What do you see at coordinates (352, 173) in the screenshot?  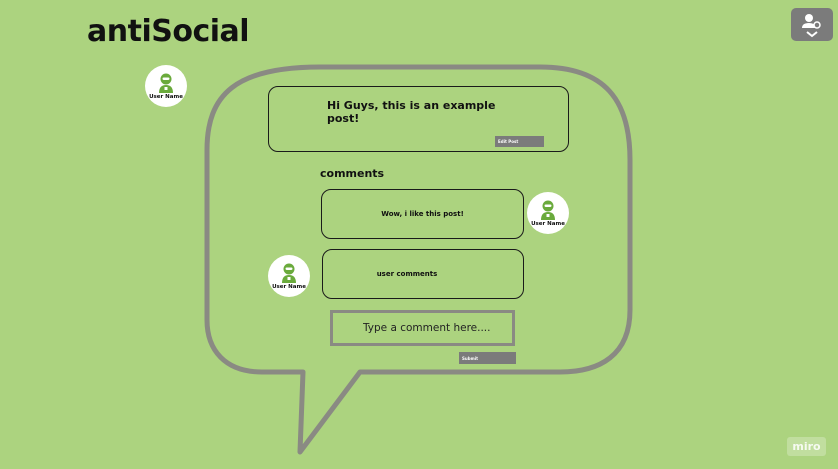 I see `comments-heading: comments` at bounding box center [352, 173].